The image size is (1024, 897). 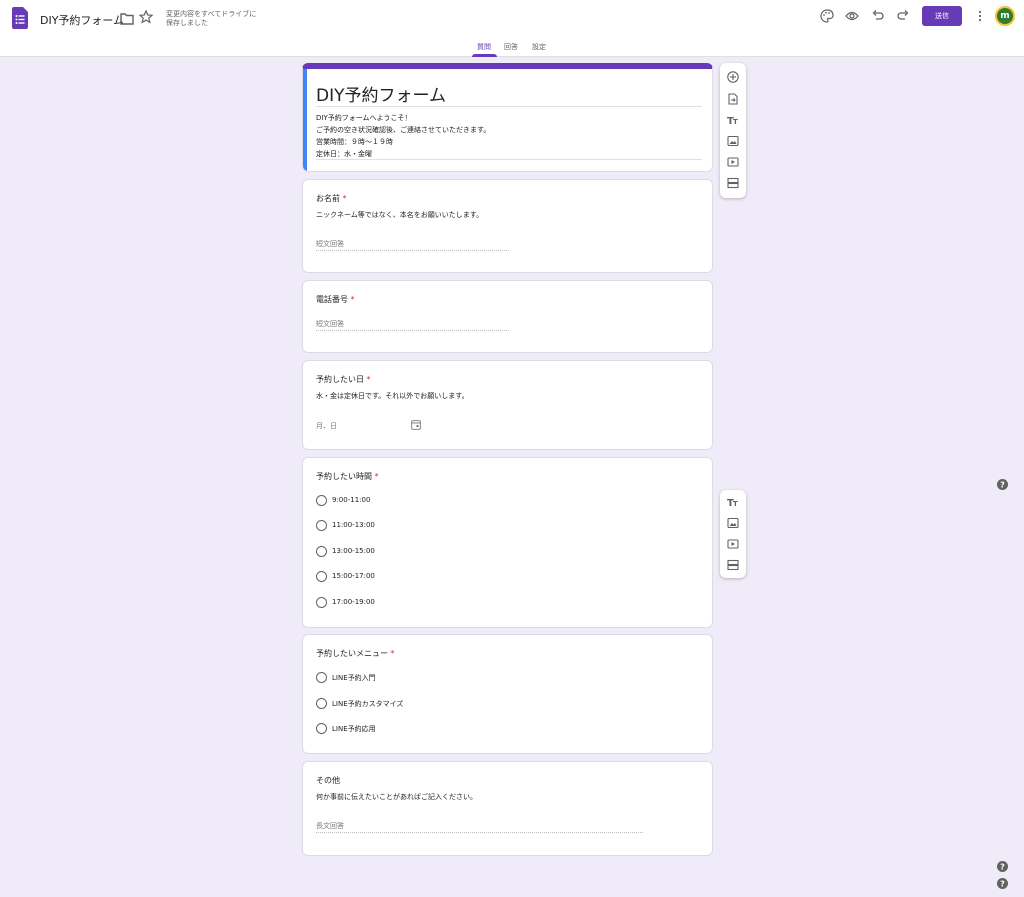 I want to click on question-description: 水・金は定休日です。それ以外でお願いします。, so click(x=392, y=396).